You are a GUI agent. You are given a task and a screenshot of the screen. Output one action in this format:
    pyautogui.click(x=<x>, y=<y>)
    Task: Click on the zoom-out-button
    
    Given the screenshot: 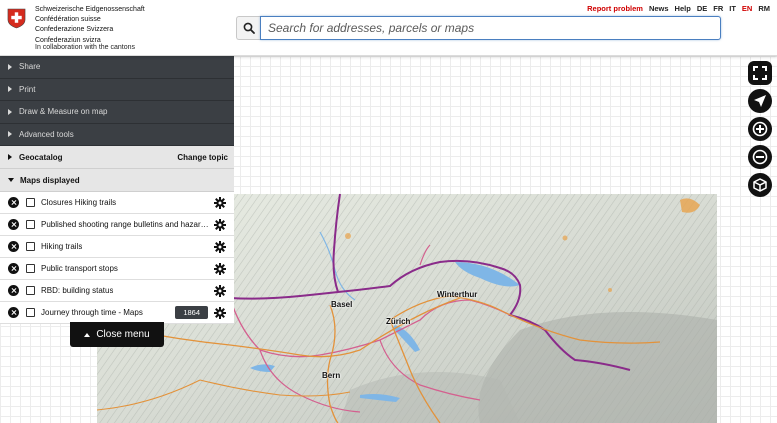 What is the action you would take?
    pyautogui.click(x=760, y=157)
    